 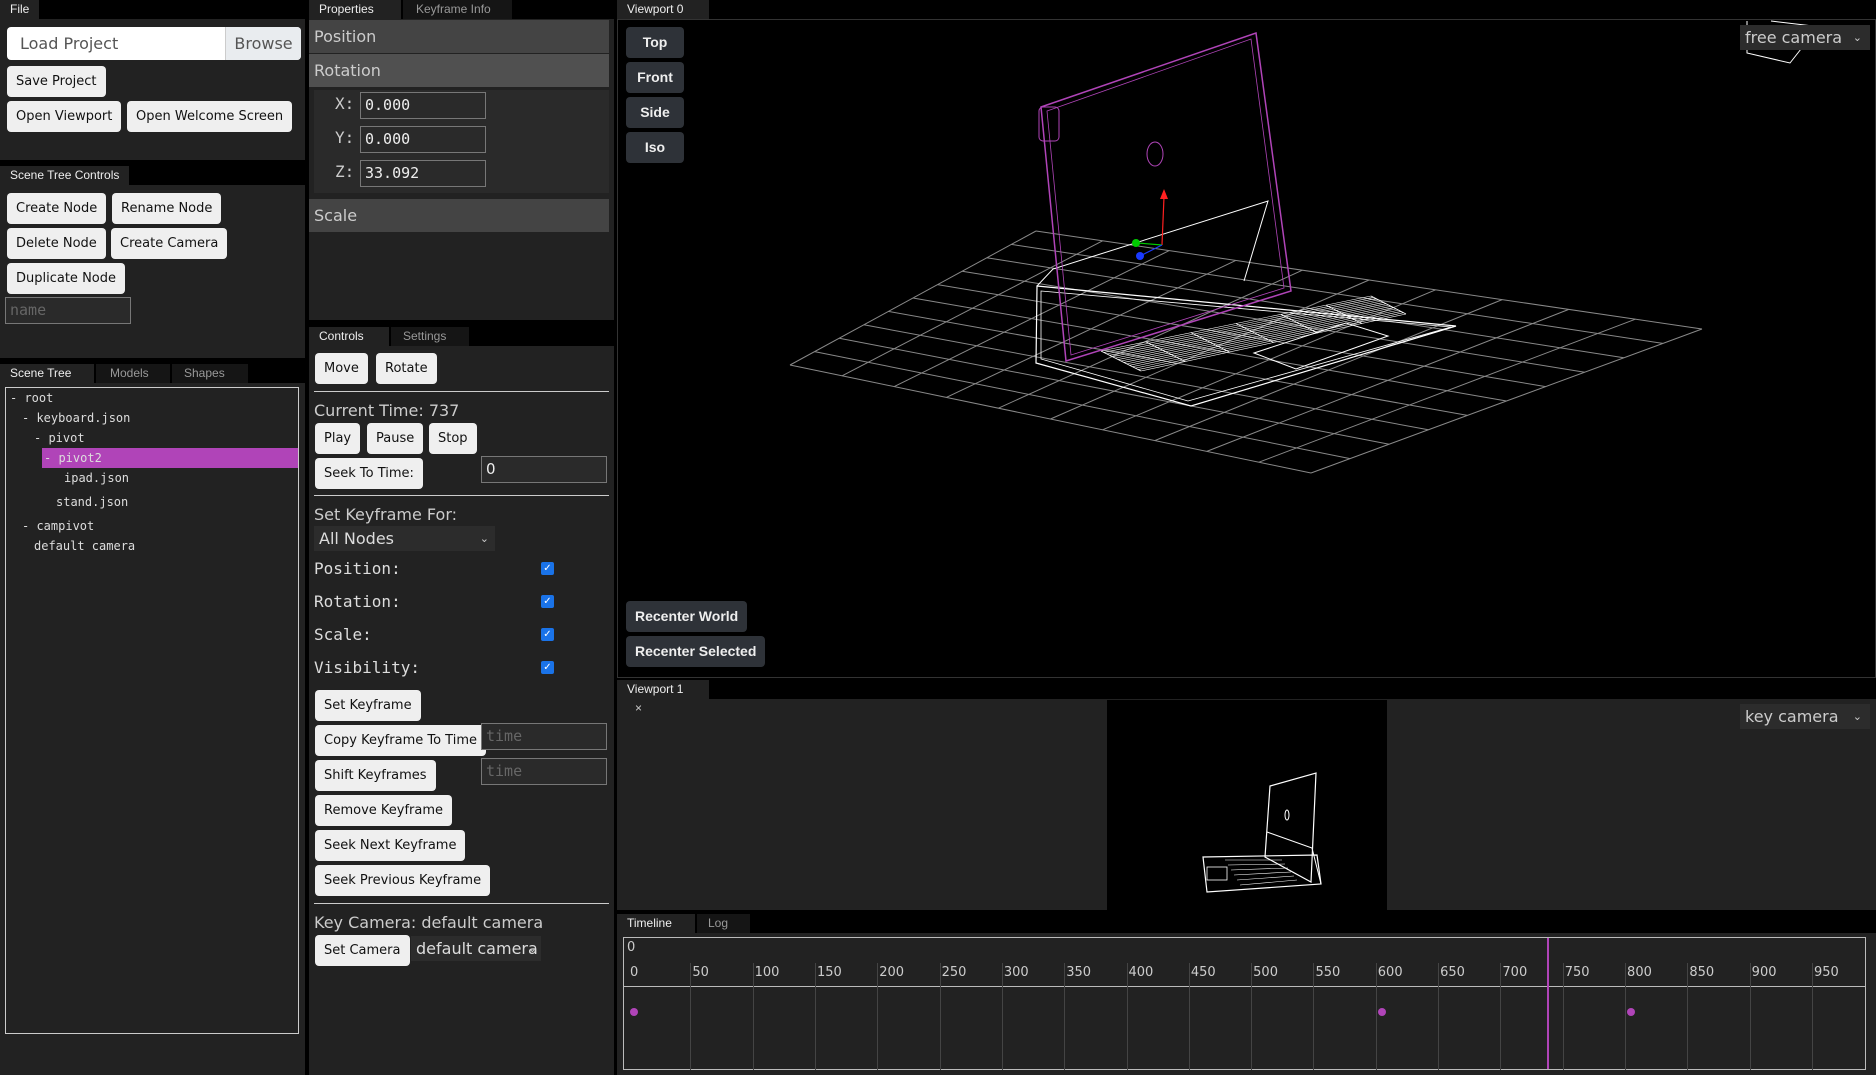 What do you see at coordinates (390, 845) in the screenshot?
I see `seek-next-keyframe-button: Seek Next Keyframe` at bounding box center [390, 845].